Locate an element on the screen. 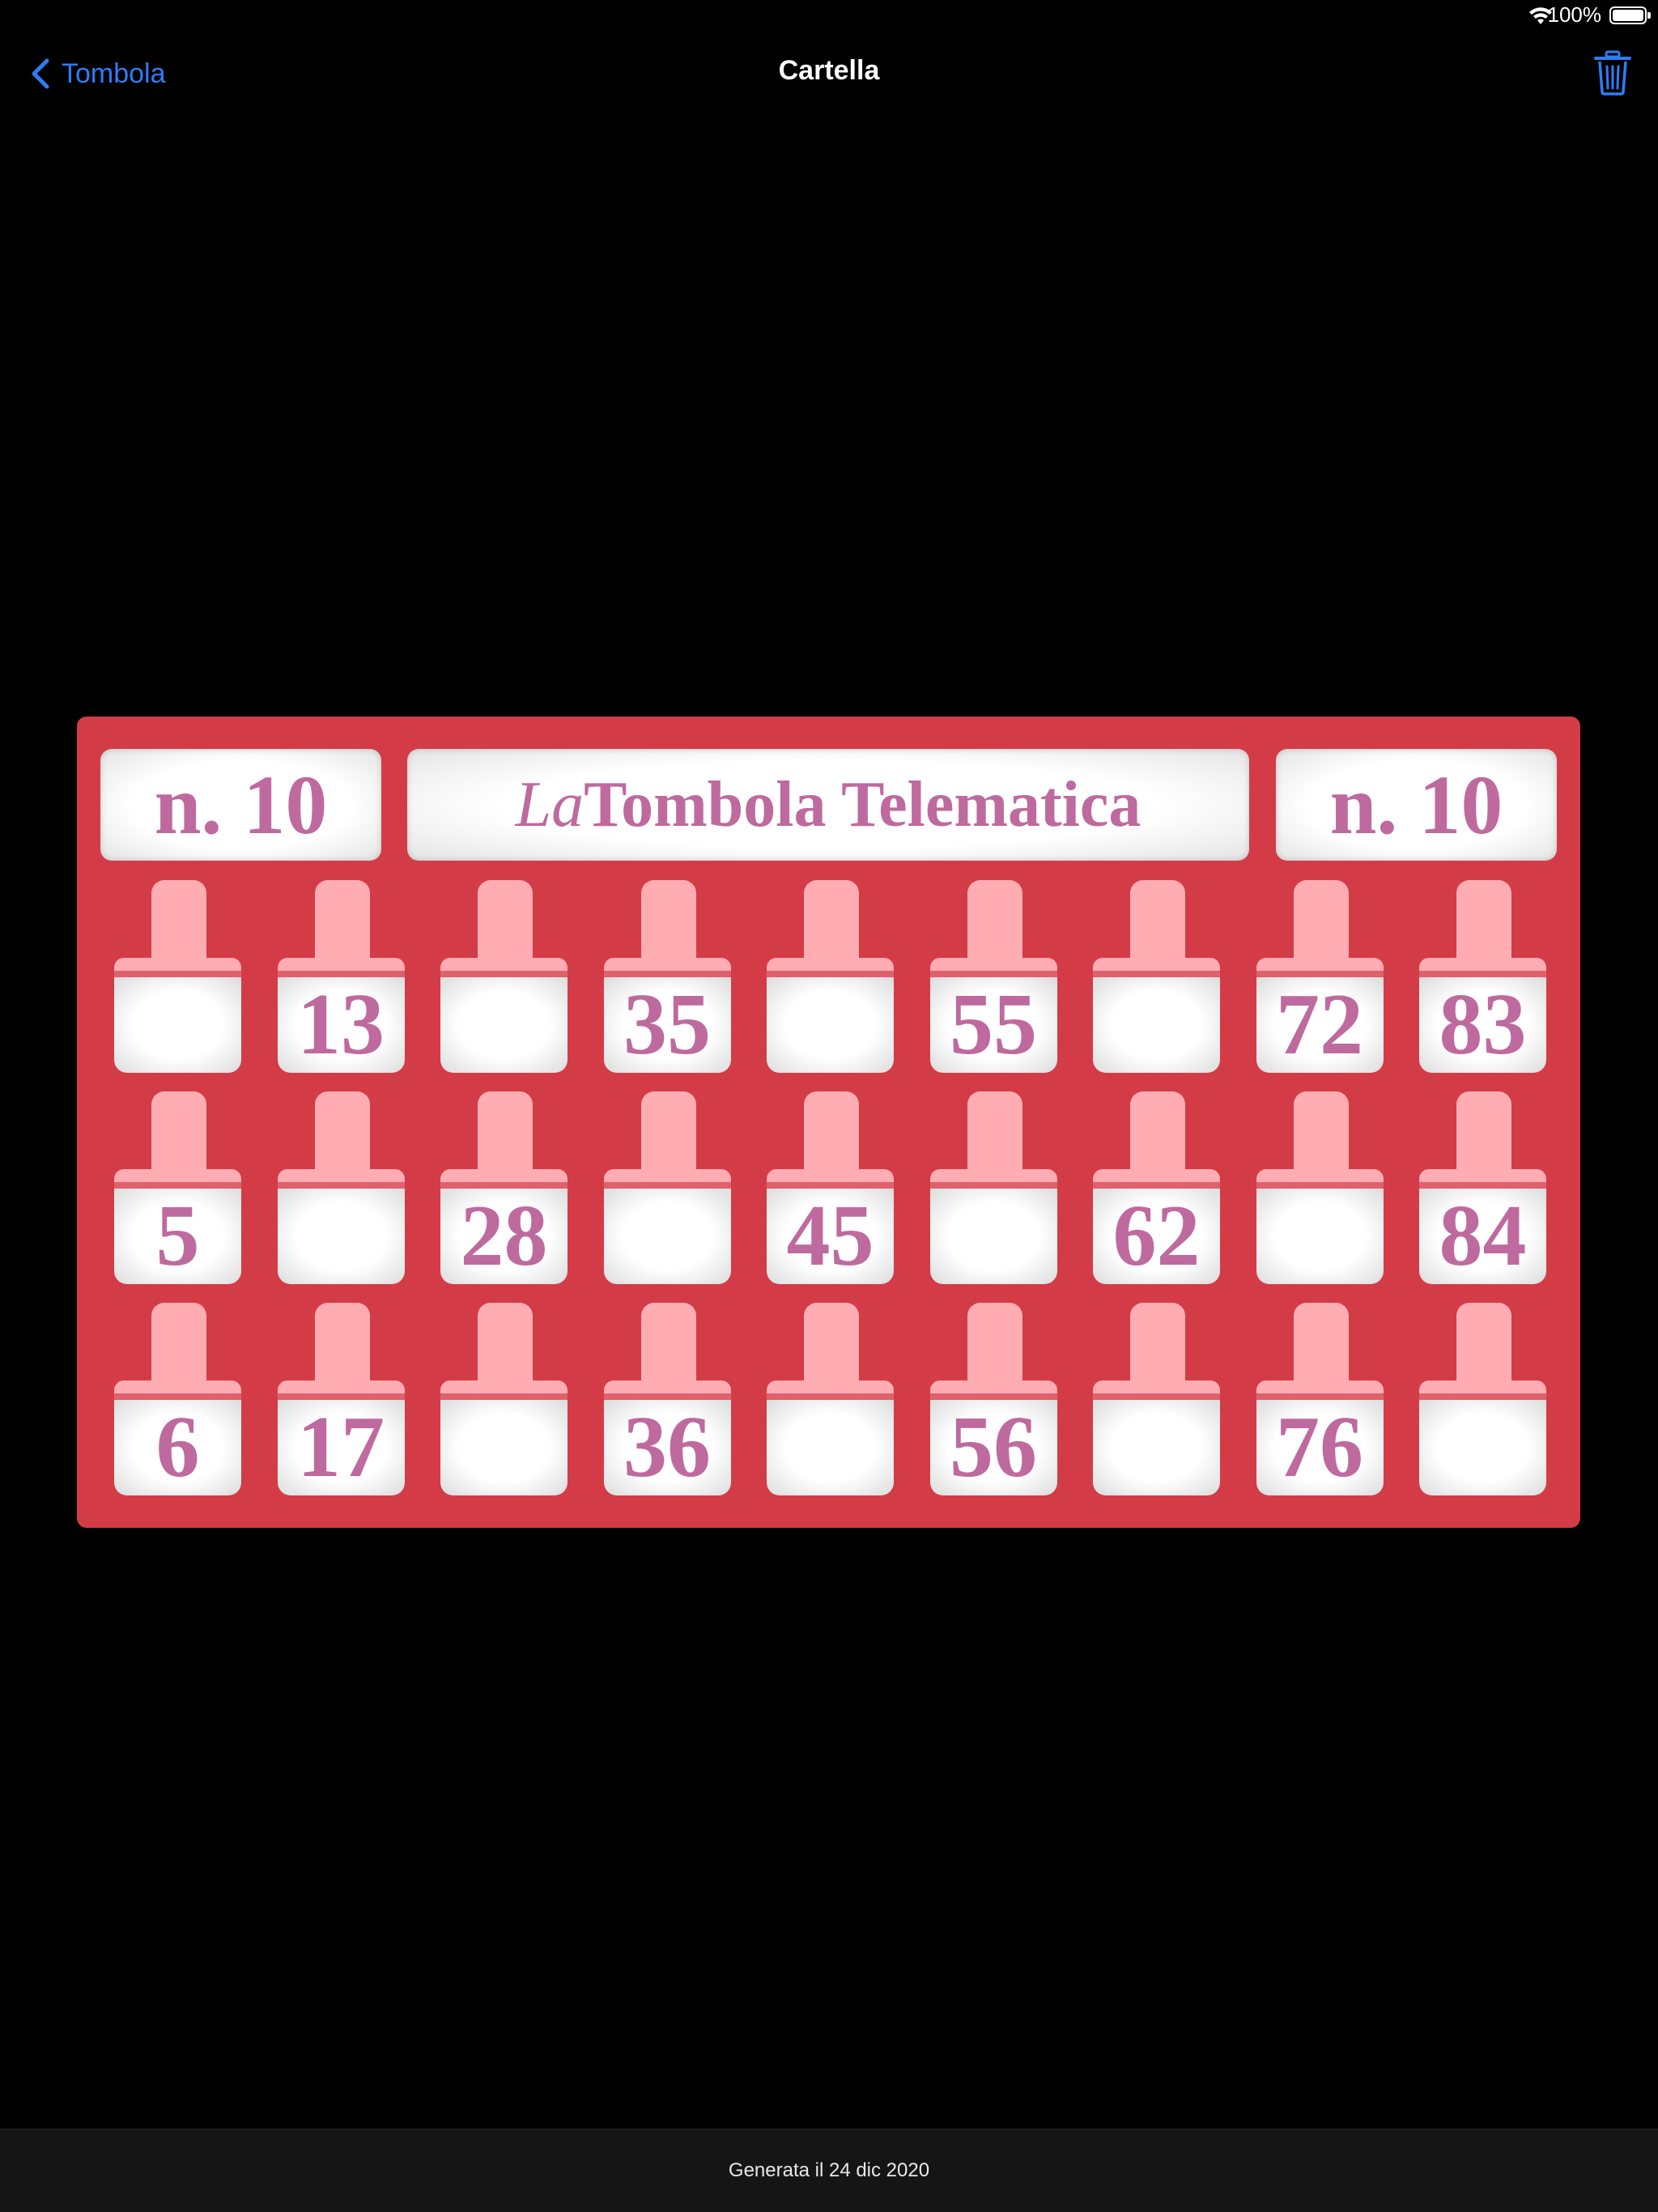 Image resolution: width=1658 pixels, height=2212 pixels. number-cell: 28 is located at coordinates (504, 1188).